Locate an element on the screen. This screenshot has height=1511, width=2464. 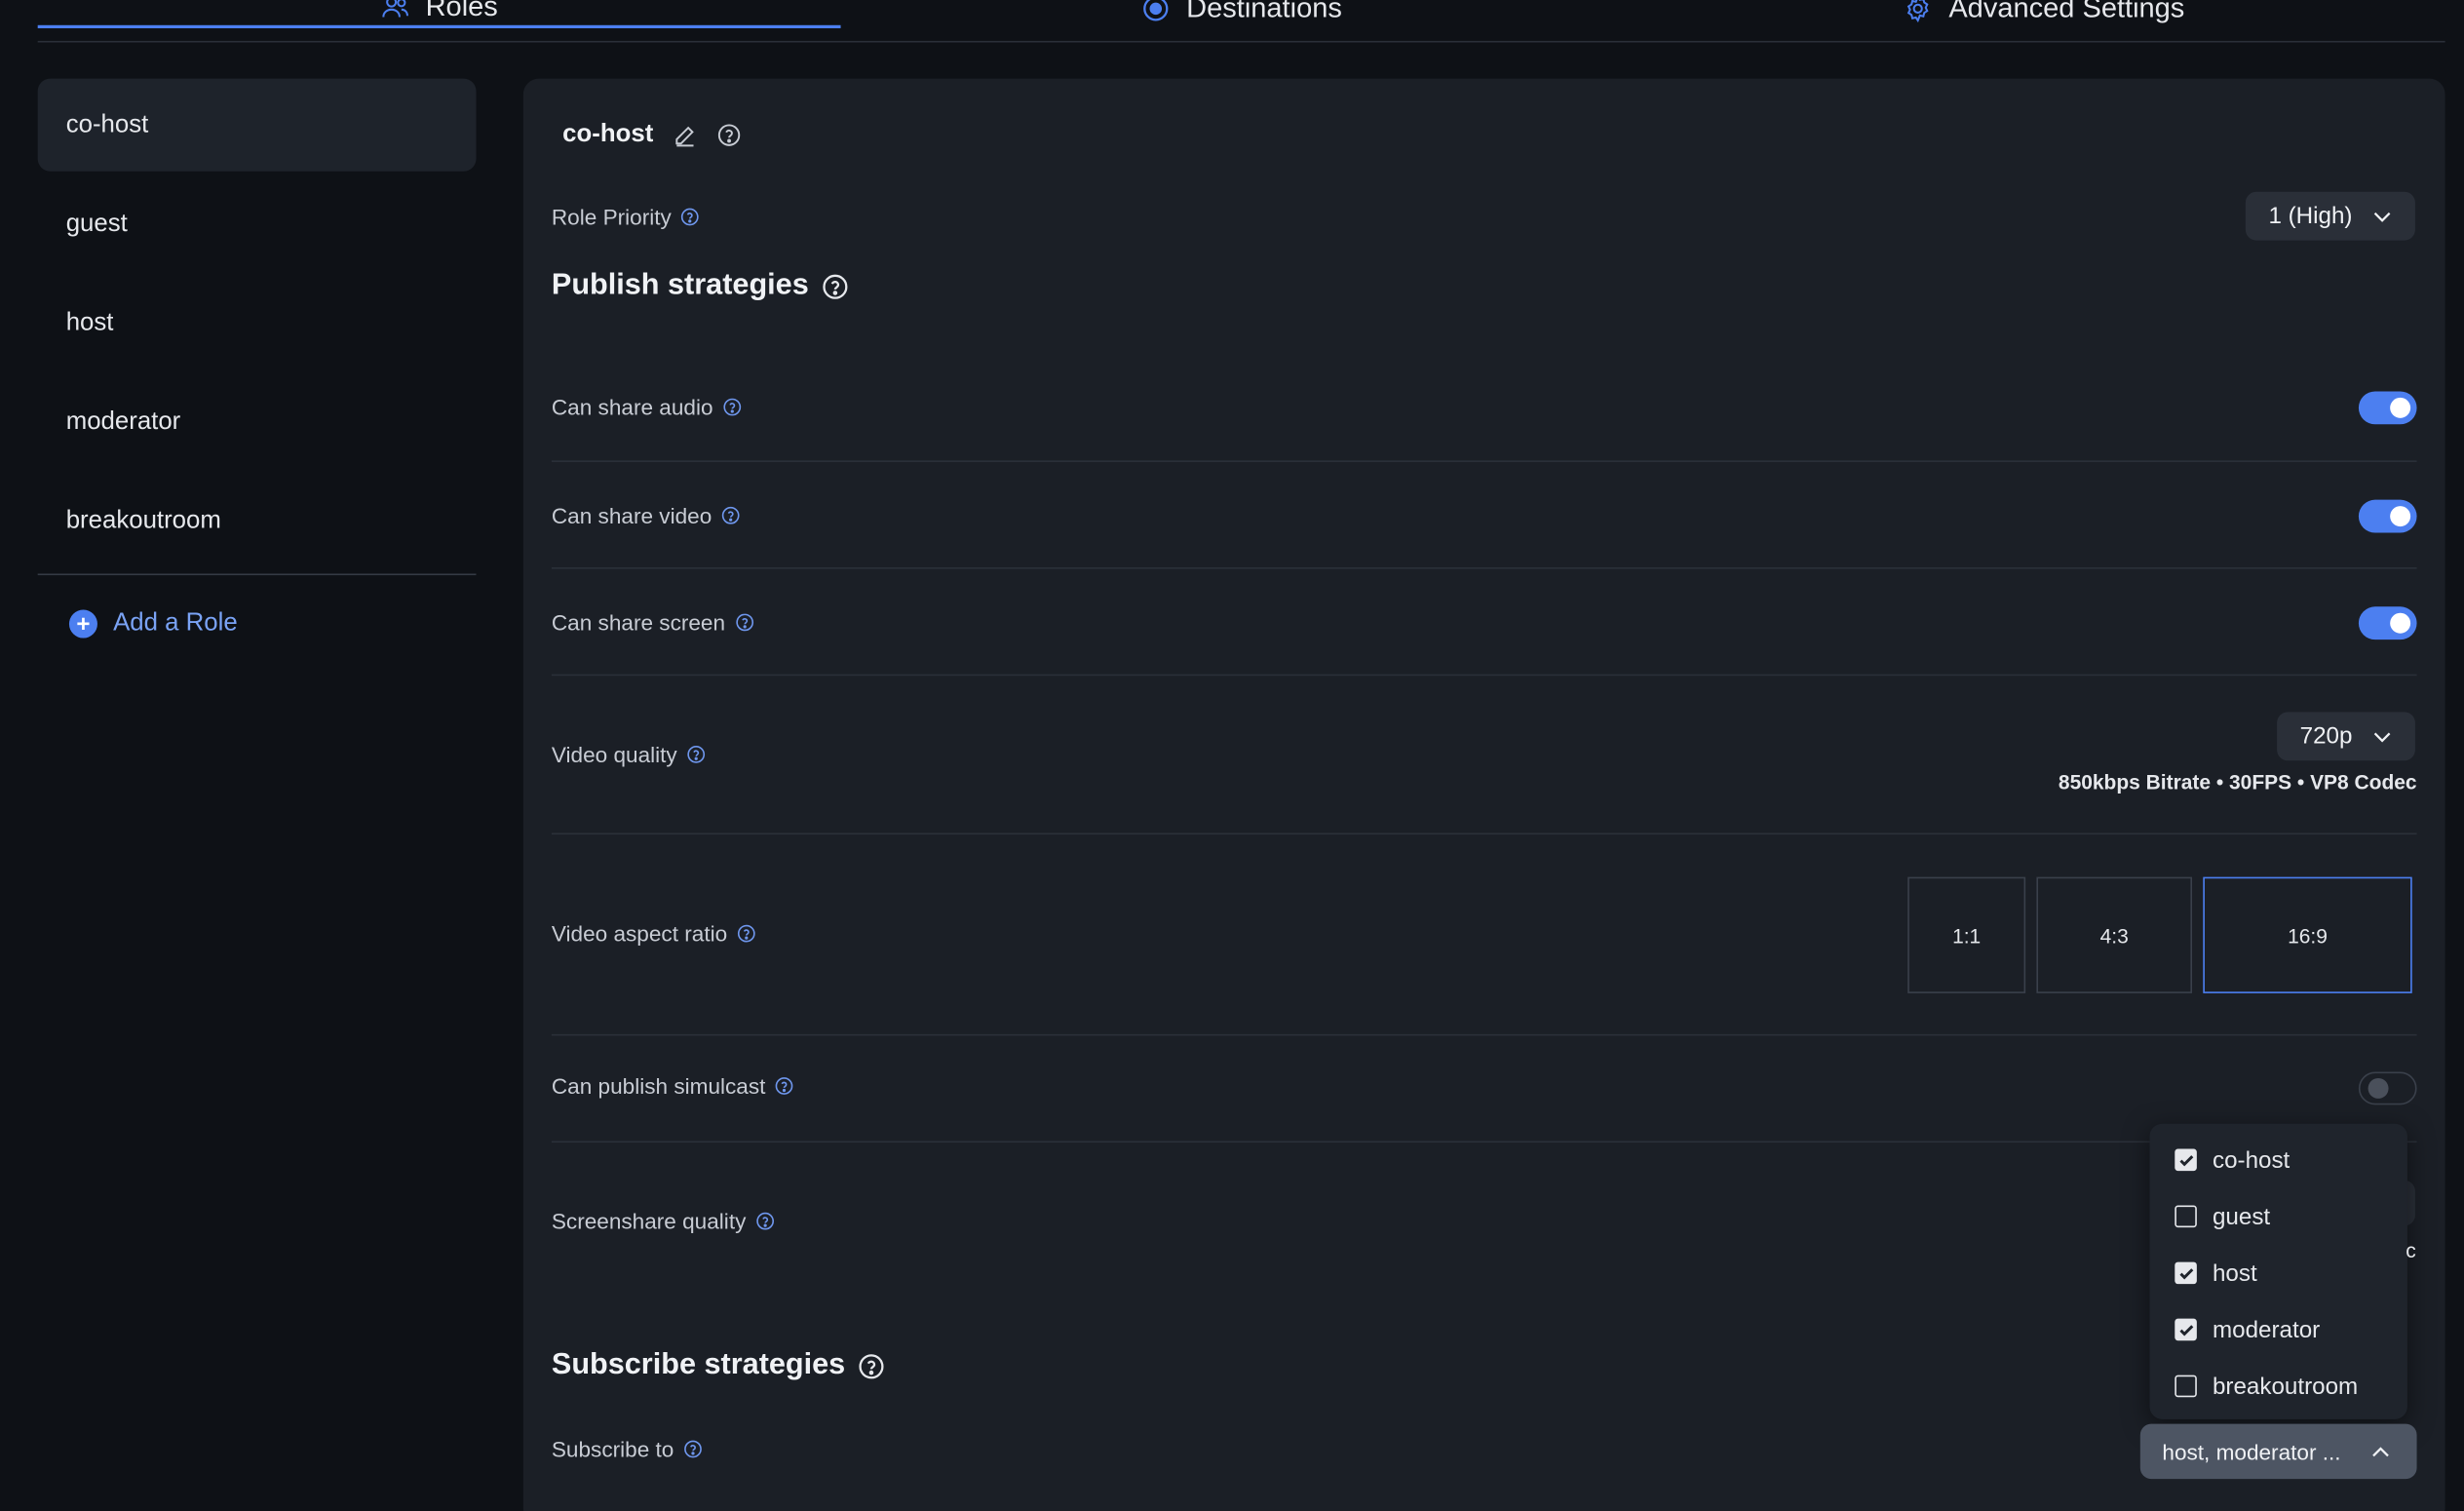
role-priority-value: 1 (High) is located at coordinates (2310, 216).